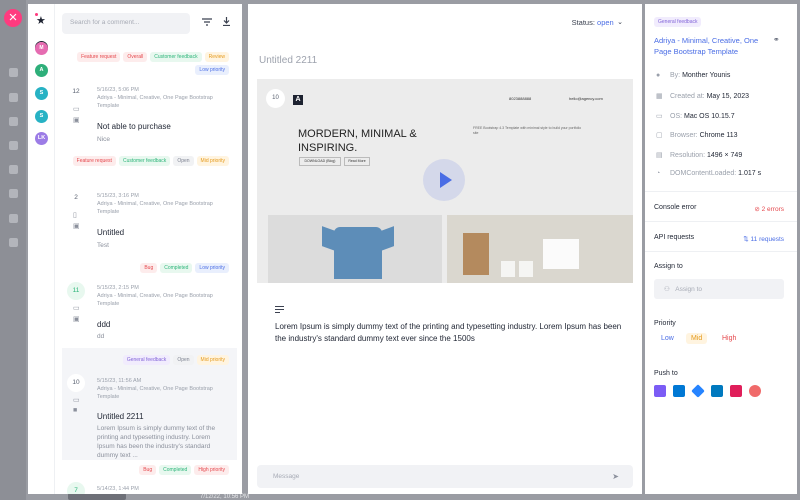 Image resolution: width=800 pixels, height=500 pixels. I want to click on filter-icon, so click(207, 23).